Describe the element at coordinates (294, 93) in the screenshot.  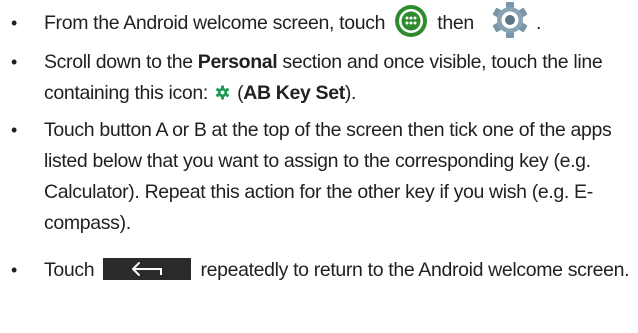
I see `ab-key-set-label: AB Key Set` at that location.